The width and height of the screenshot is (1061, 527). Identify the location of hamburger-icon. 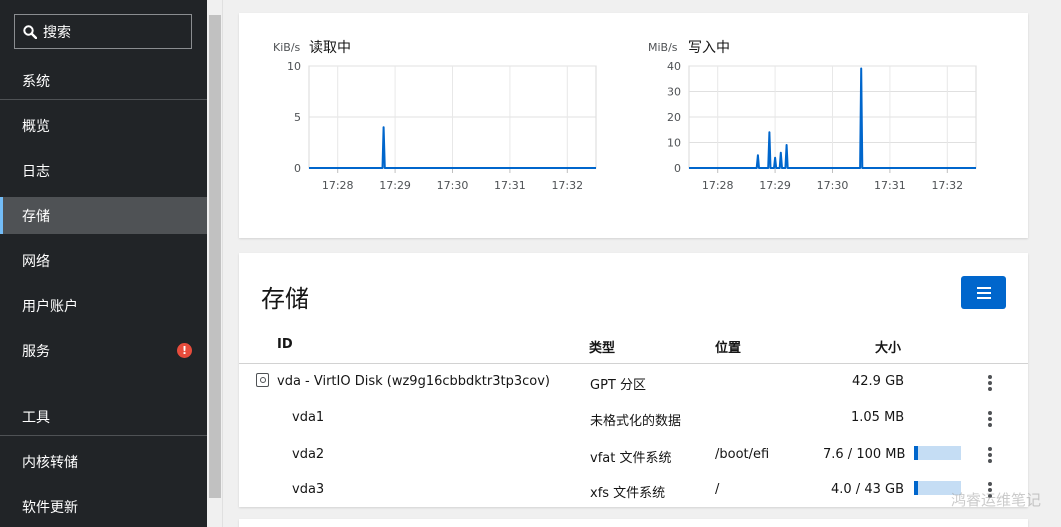
(983, 292).